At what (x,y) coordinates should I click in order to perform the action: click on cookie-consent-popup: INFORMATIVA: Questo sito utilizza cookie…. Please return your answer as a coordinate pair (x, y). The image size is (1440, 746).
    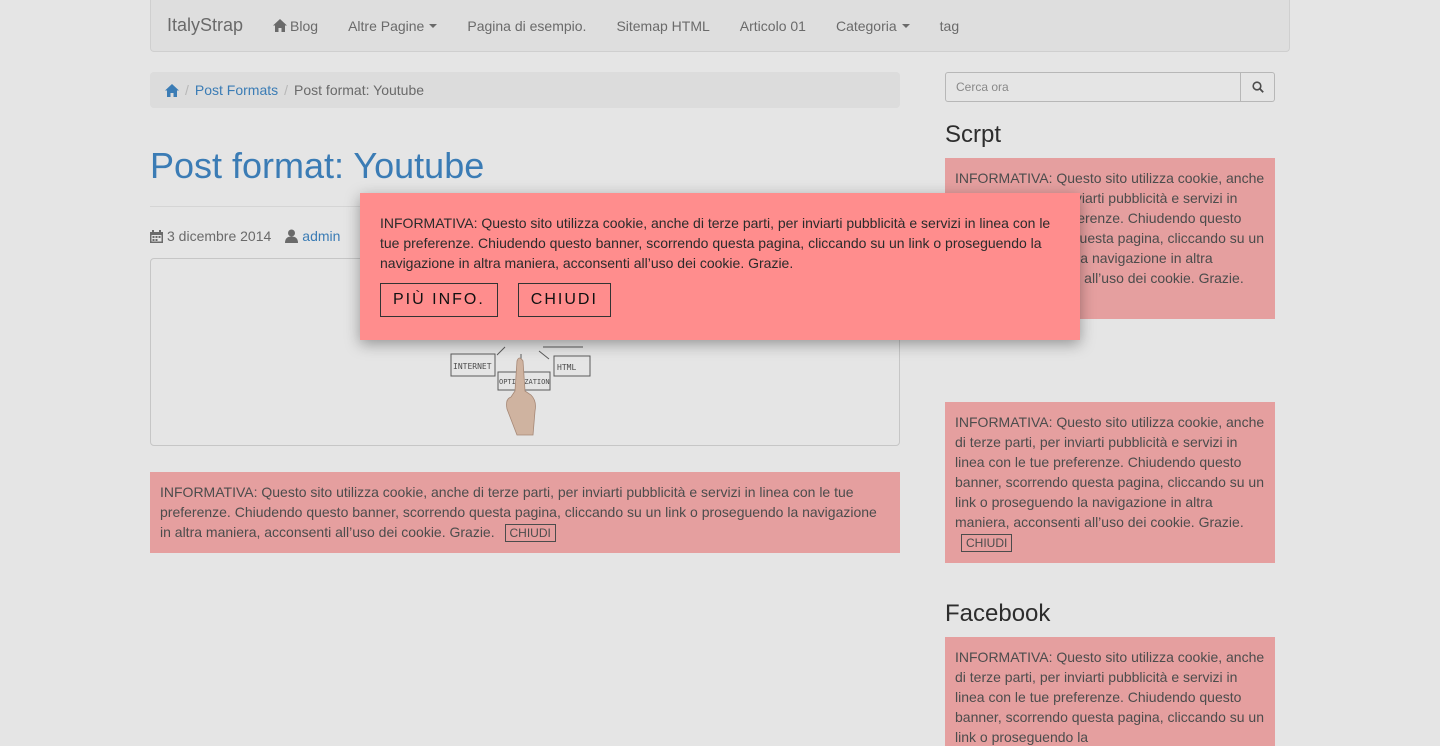
    Looking at the image, I should click on (720, 266).